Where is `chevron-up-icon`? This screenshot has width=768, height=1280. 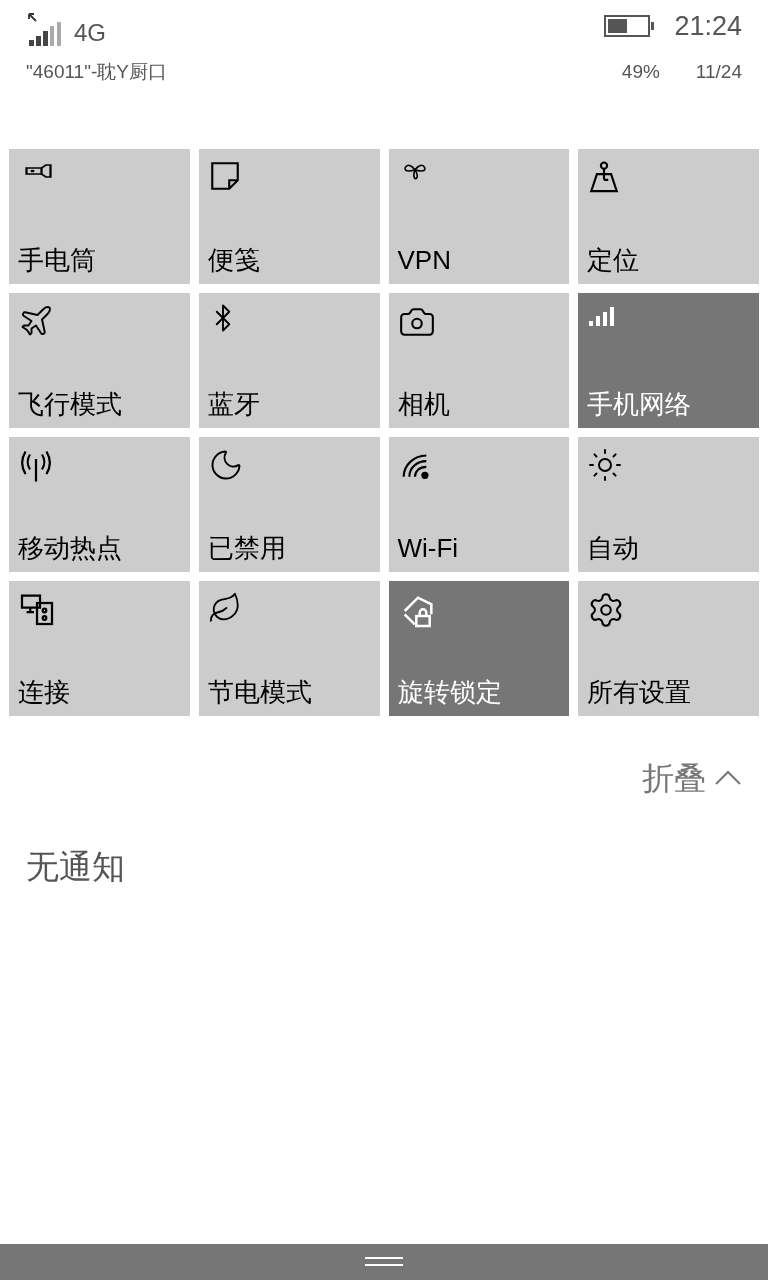
chevron-up-icon is located at coordinates (728, 778).